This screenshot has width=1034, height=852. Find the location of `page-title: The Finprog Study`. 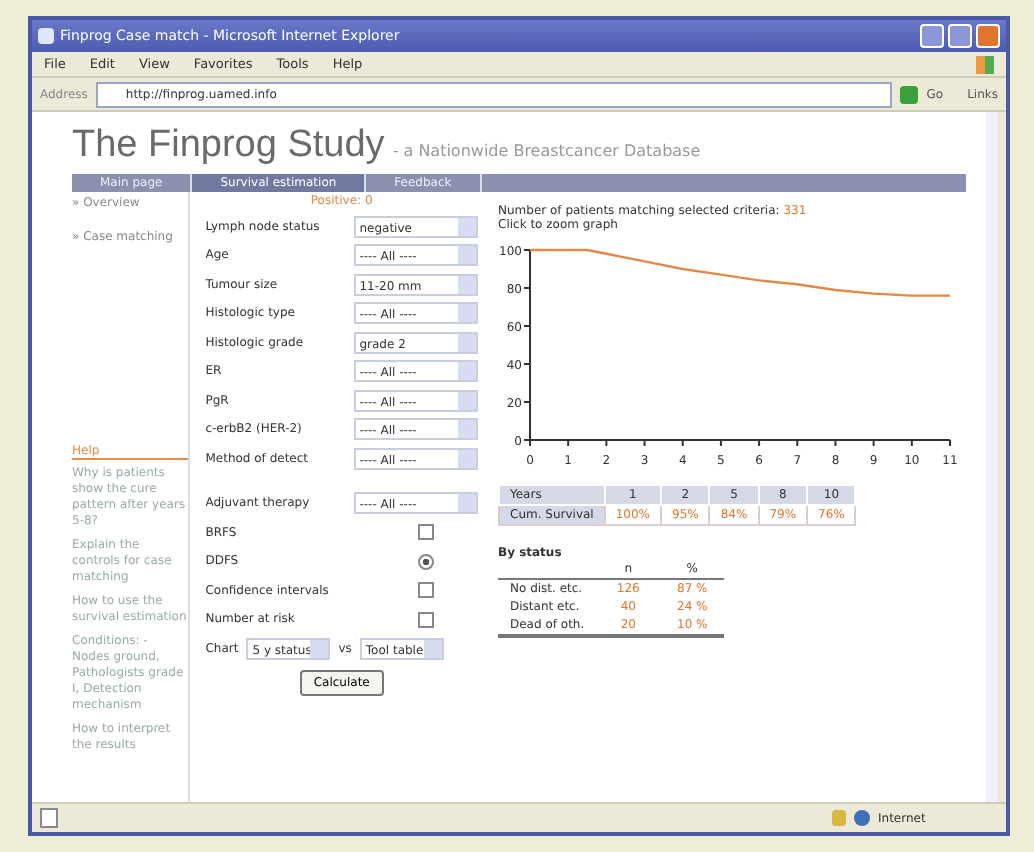

page-title: The Finprog Study is located at coordinates (228, 146).